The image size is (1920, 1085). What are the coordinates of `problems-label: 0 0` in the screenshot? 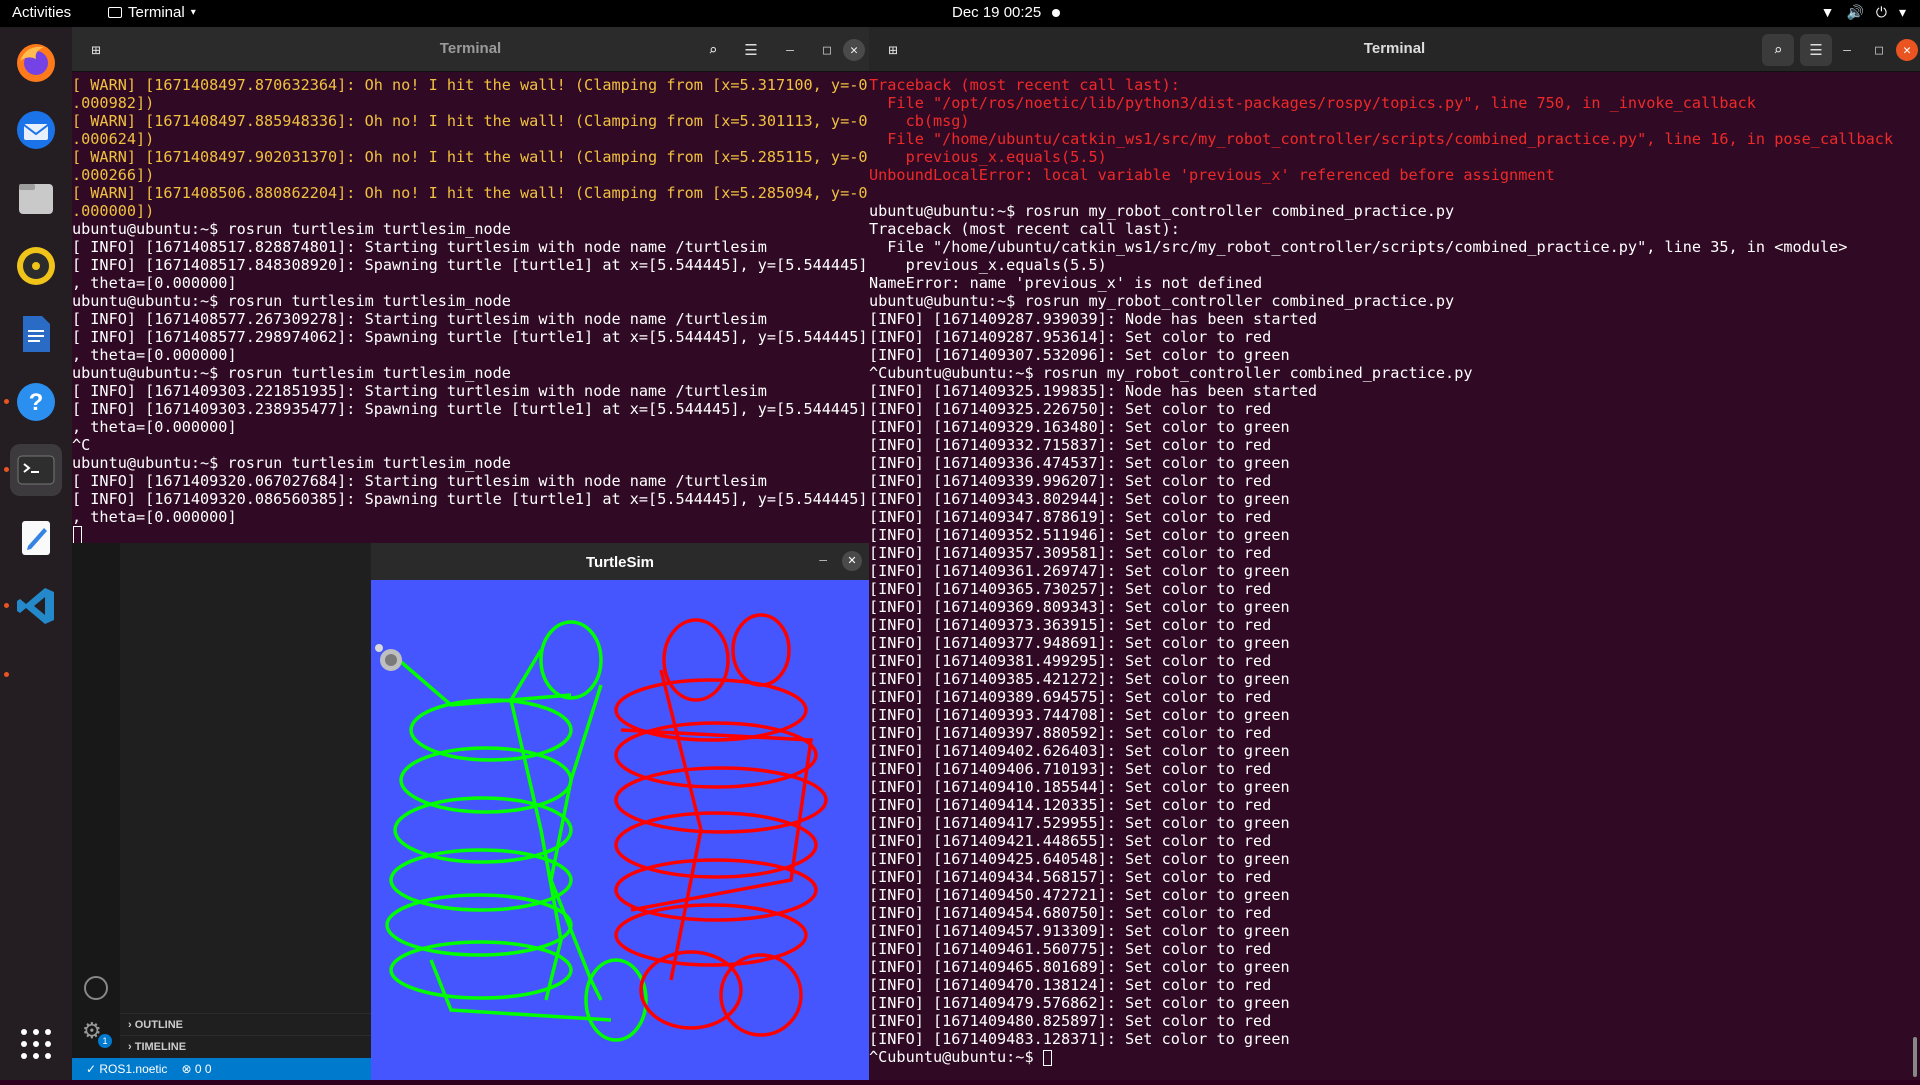 It's located at (203, 1069).